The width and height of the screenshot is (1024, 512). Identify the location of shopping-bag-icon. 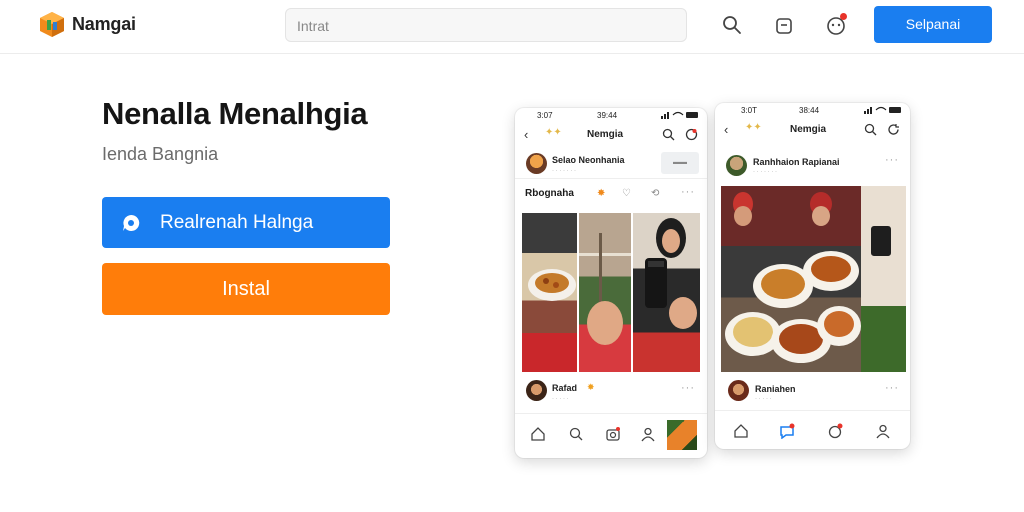
(784, 25).